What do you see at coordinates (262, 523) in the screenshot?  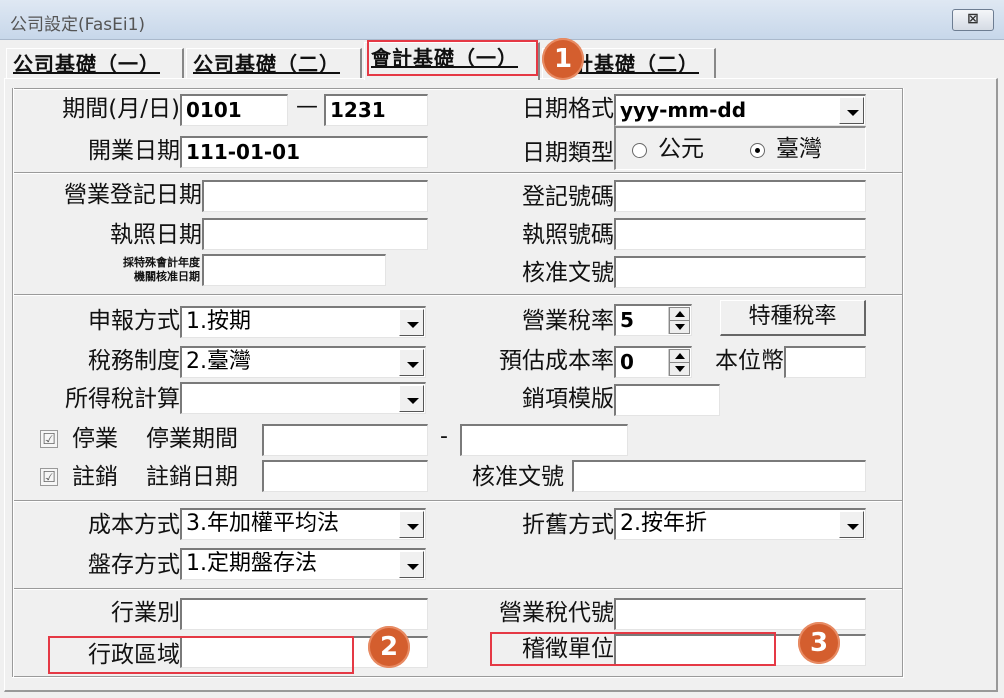 I see `cost-method-value: 3.年加權平均法` at bounding box center [262, 523].